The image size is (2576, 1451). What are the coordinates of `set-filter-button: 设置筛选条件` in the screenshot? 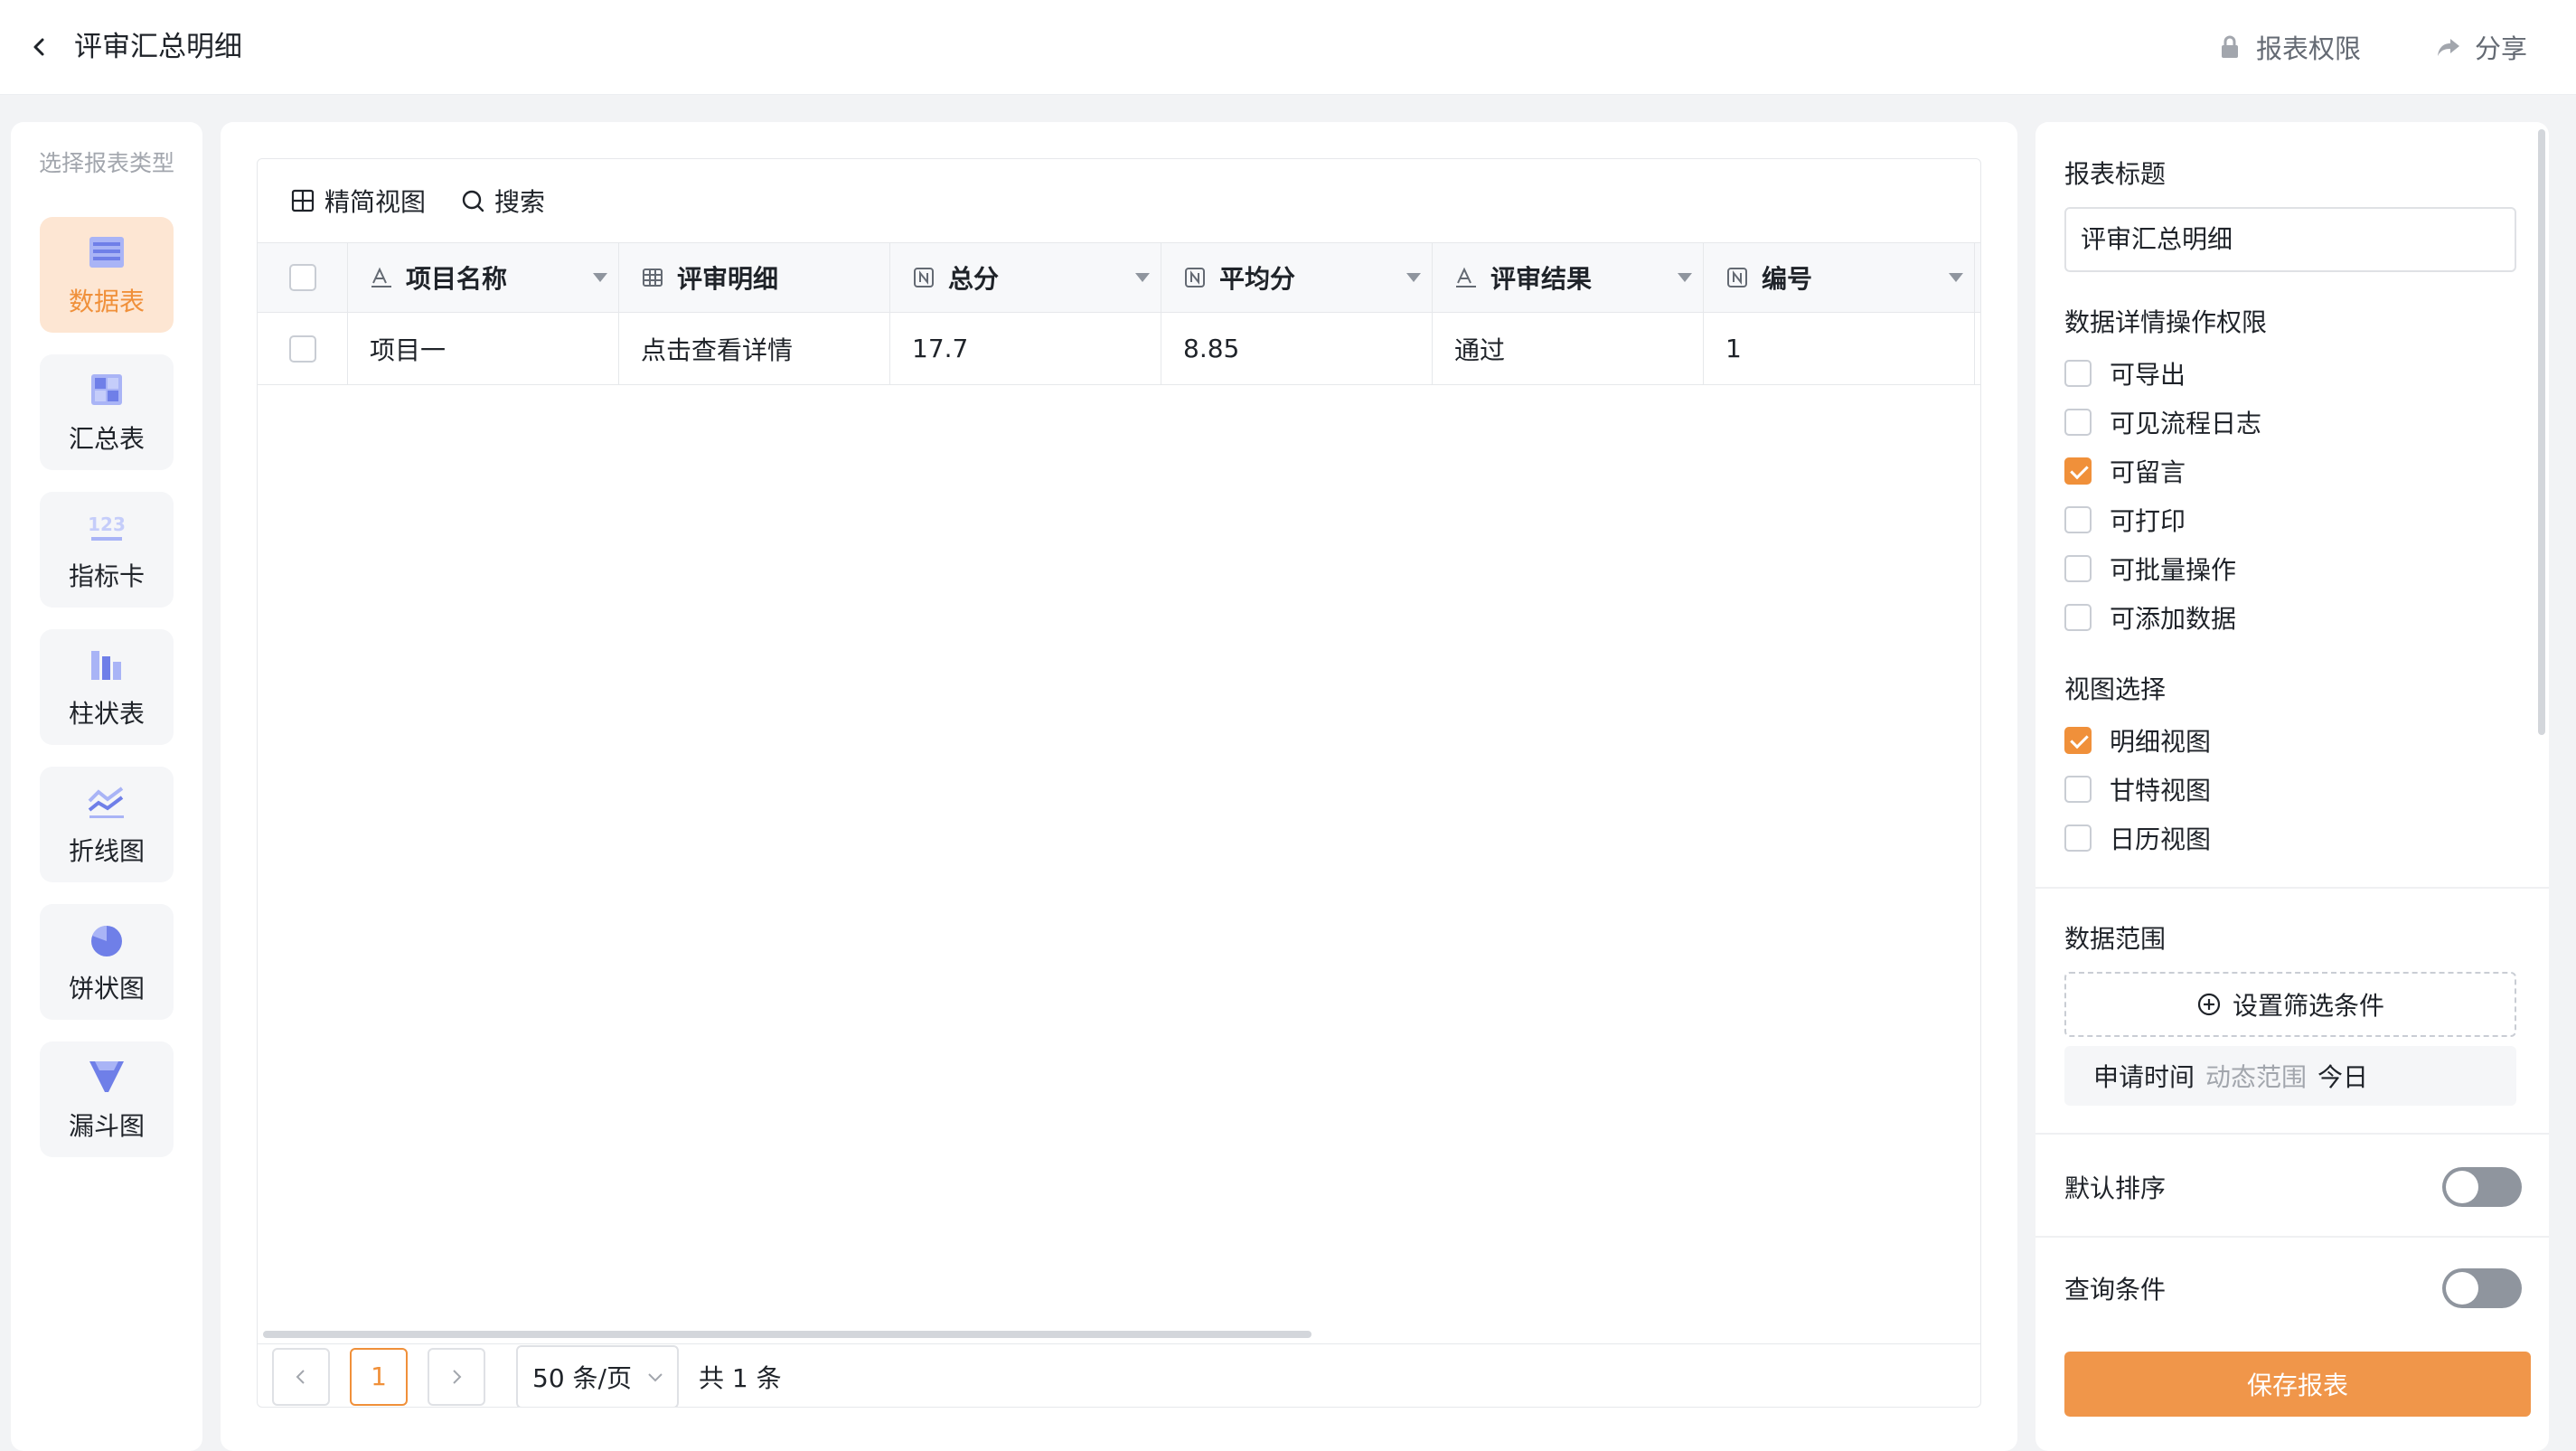 It's located at (2290, 1004).